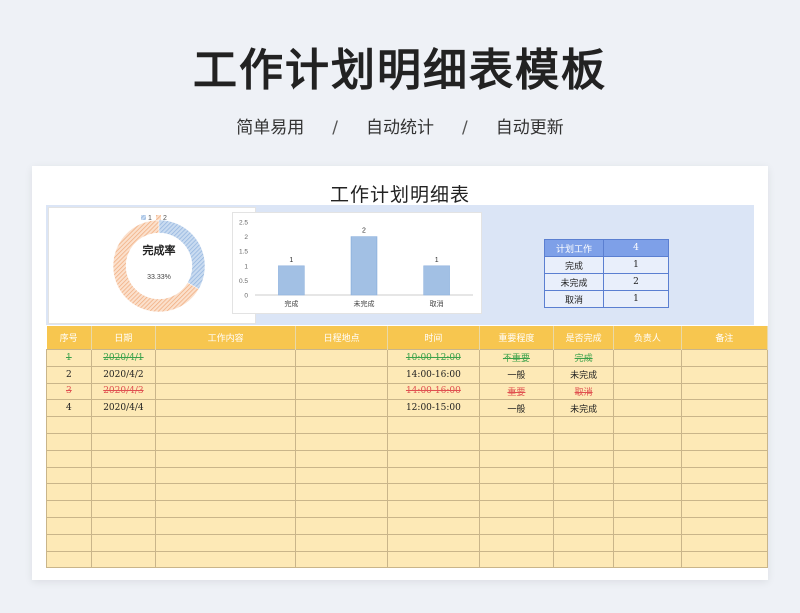 This screenshot has width=800, height=613. Describe the element at coordinates (123, 408) in the screenshot. I see `table-cell: 2020/4/4` at that location.